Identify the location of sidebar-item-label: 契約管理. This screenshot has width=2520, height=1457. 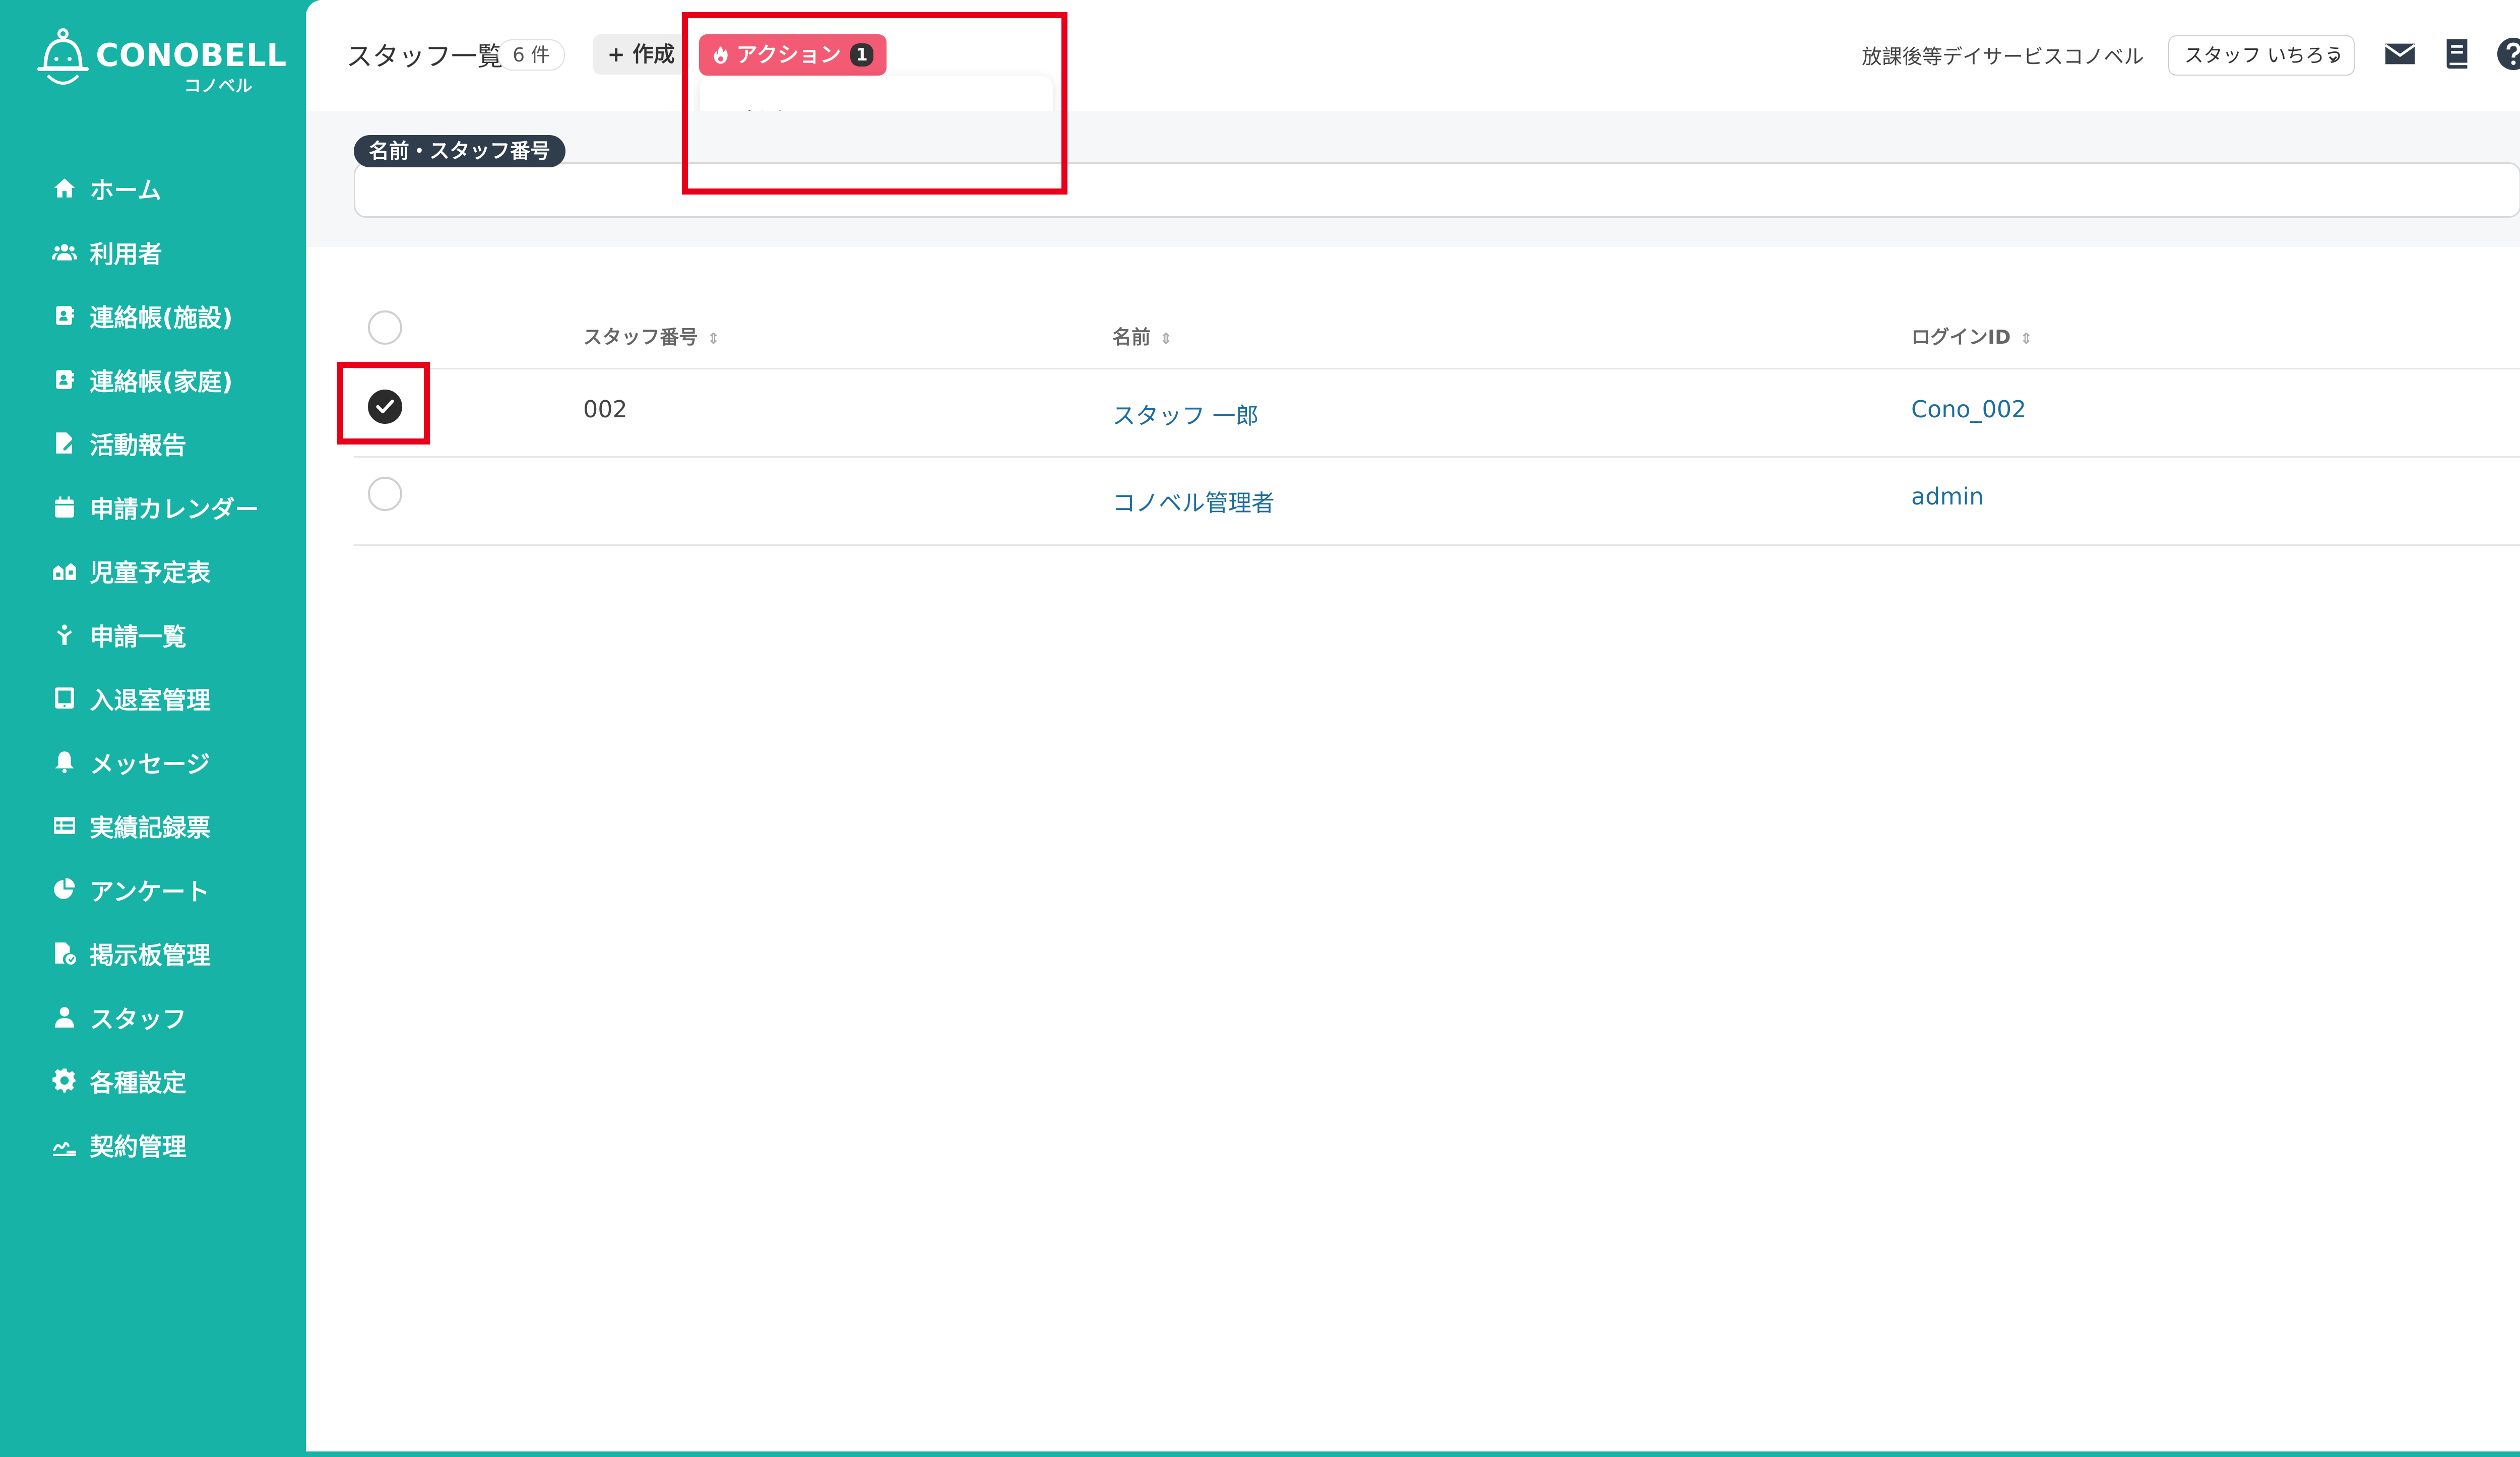
(138, 1146).